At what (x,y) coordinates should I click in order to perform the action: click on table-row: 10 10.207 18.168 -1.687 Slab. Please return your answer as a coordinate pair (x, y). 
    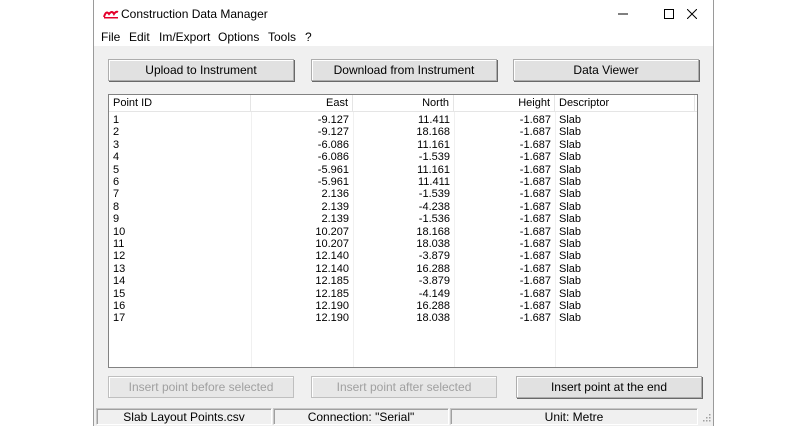
    Looking at the image, I should click on (403, 232).